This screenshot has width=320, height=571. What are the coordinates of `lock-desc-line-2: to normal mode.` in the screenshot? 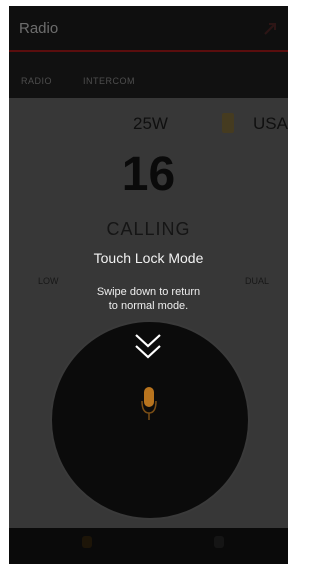 It's located at (148, 306).